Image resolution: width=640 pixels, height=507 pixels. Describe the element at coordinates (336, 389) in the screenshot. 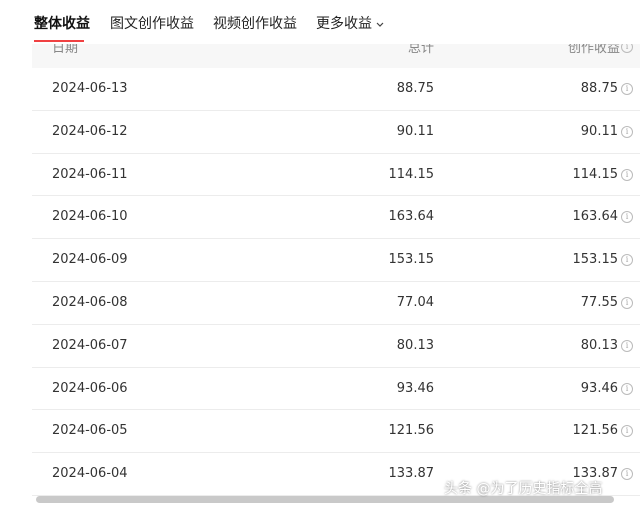

I see `table-row: 2024-06-06 93.46 93.46 i` at that location.